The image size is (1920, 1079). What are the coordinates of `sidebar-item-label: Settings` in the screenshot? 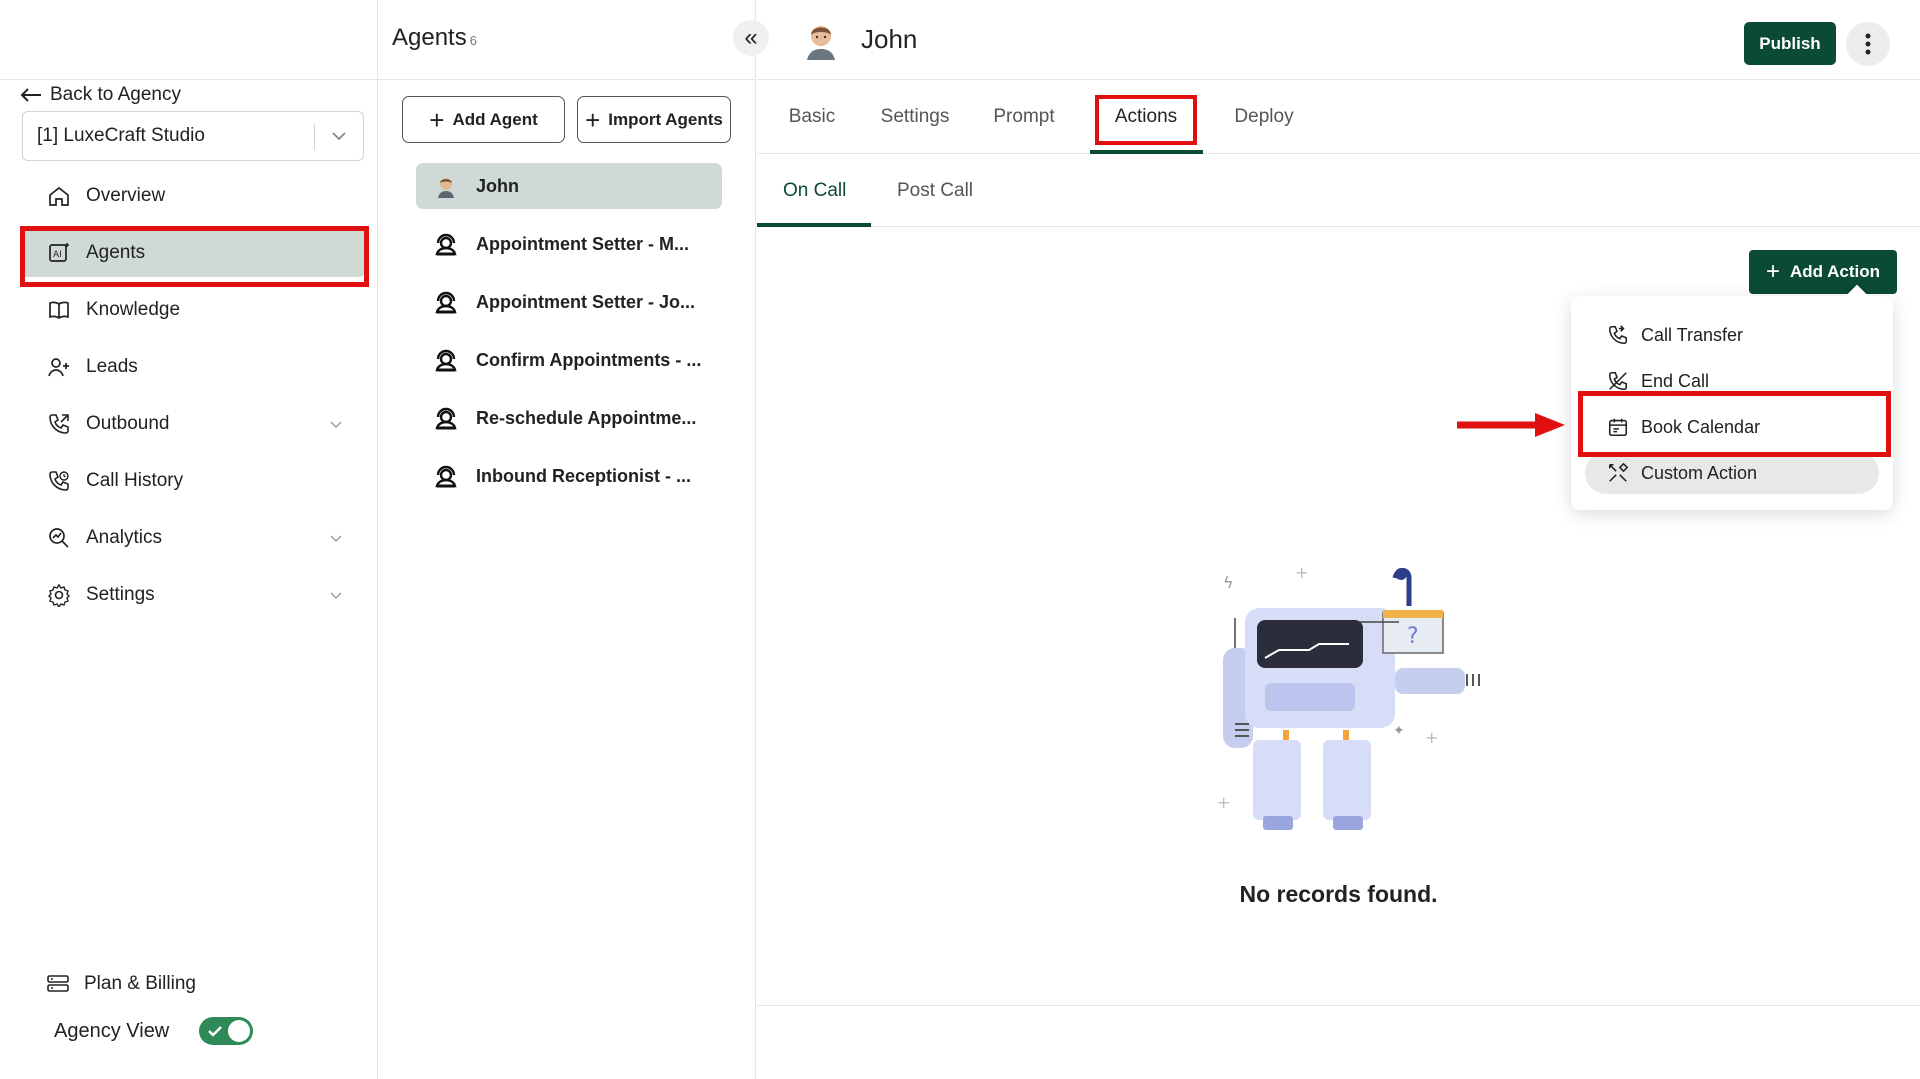 It's located at (120, 594).